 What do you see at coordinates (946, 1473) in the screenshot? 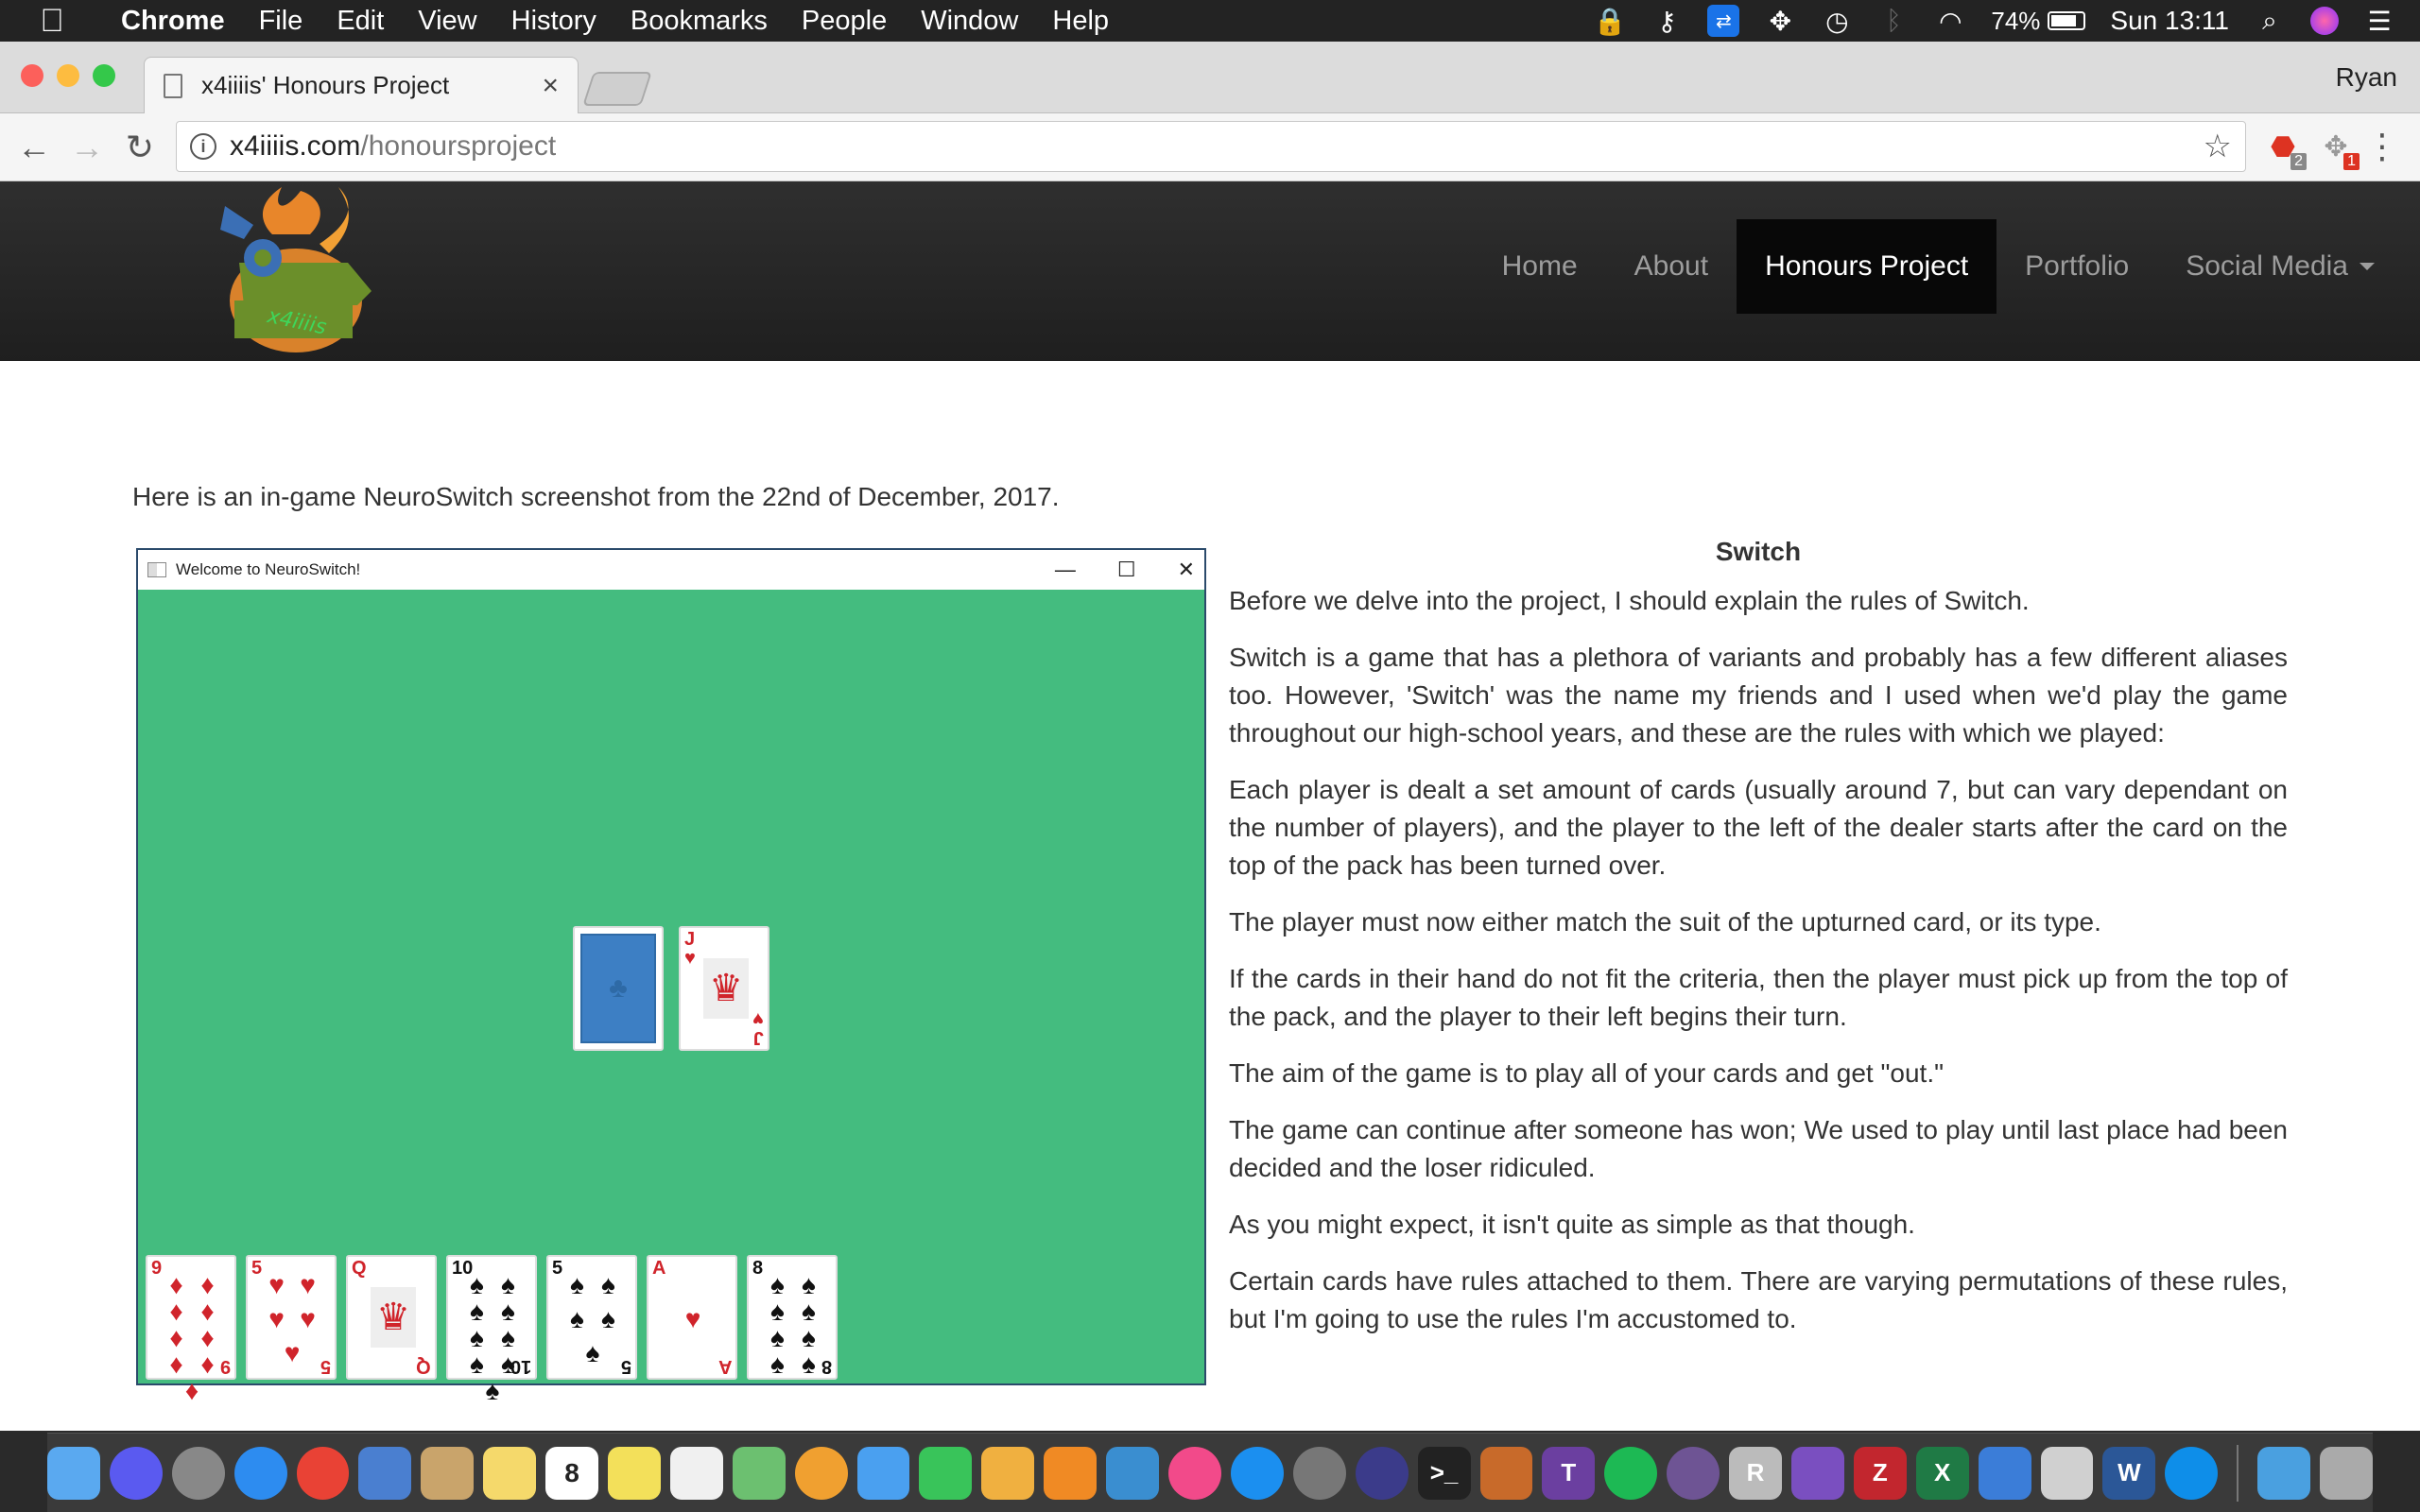
I see `facetime-icon` at bounding box center [946, 1473].